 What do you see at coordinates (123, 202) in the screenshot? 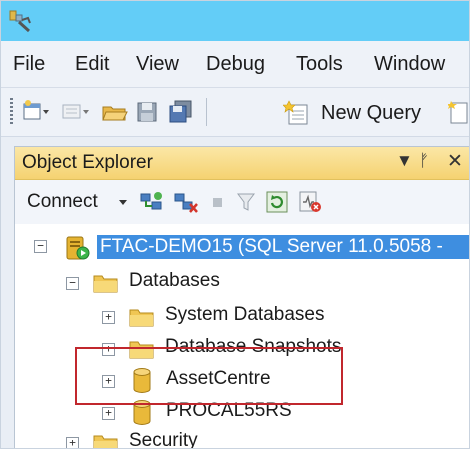
I see `connect-dropdown-icon` at bounding box center [123, 202].